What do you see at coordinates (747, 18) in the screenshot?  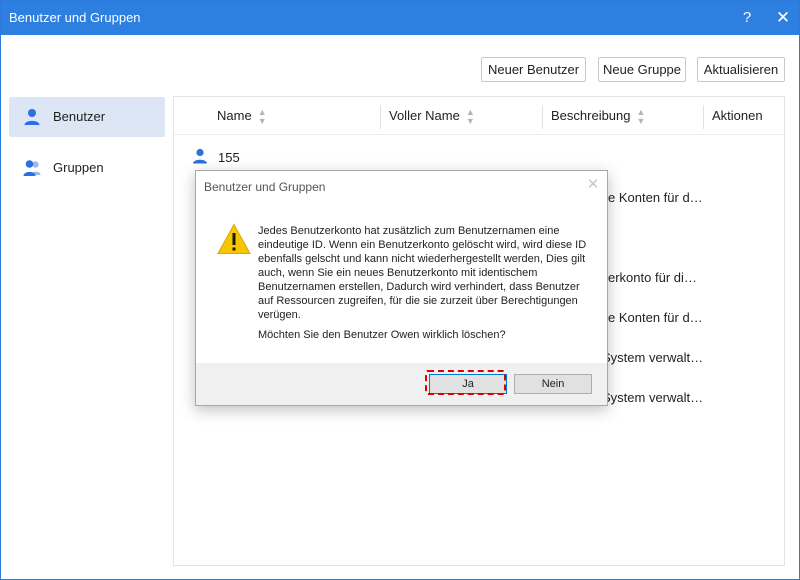 I see `help-icon: ?` at bounding box center [747, 18].